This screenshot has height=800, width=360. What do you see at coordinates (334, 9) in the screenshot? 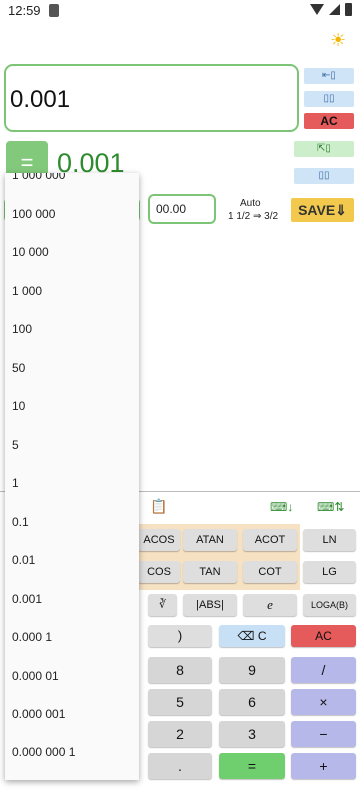
I see `cellular-icon` at bounding box center [334, 9].